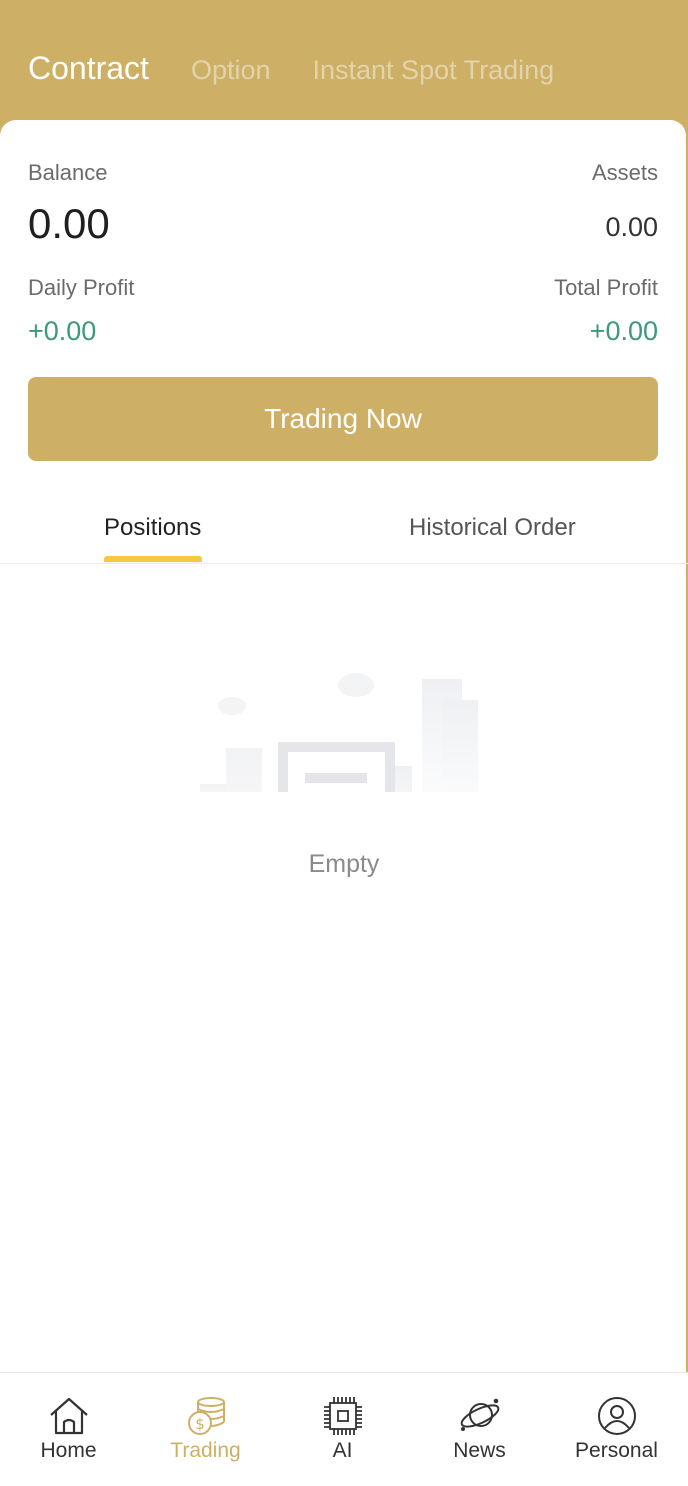  What do you see at coordinates (68, 172) in the screenshot?
I see `balance-label: Balance` at bounding box center [68, 172].